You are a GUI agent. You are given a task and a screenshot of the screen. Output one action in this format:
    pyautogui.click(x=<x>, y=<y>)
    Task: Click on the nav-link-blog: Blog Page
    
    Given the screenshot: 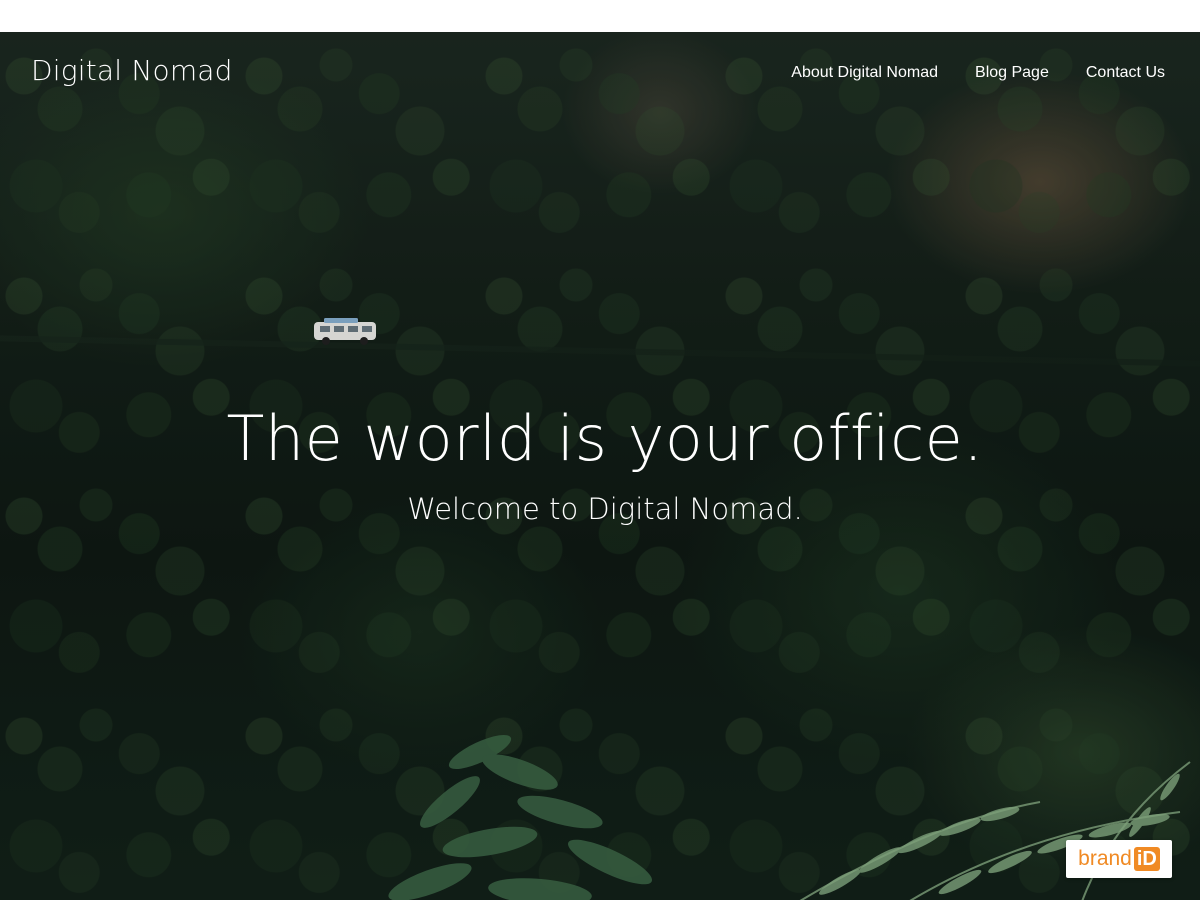 What is the action you would take?
    pyautogui.click(x=1012, y=73)
    